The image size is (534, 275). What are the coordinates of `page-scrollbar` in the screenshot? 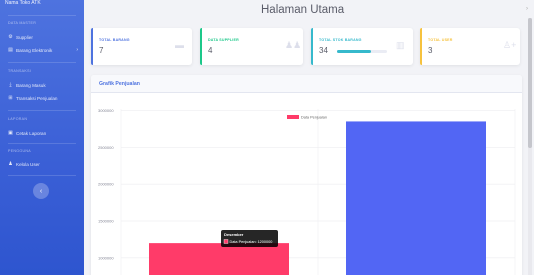 It's located at (530, 146).